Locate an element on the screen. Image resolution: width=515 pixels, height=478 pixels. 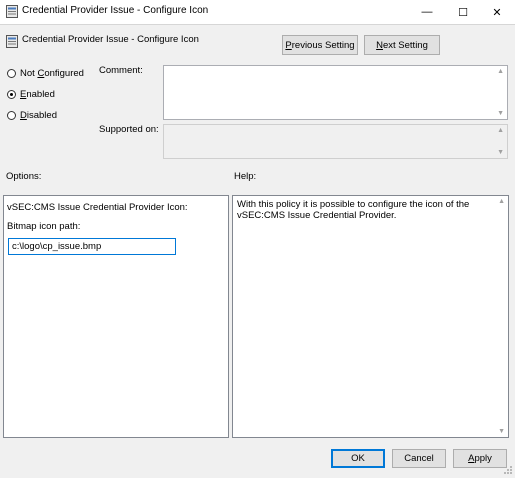
comment-scroll-down-icon: ▼ is located at coordinates (500, 113).